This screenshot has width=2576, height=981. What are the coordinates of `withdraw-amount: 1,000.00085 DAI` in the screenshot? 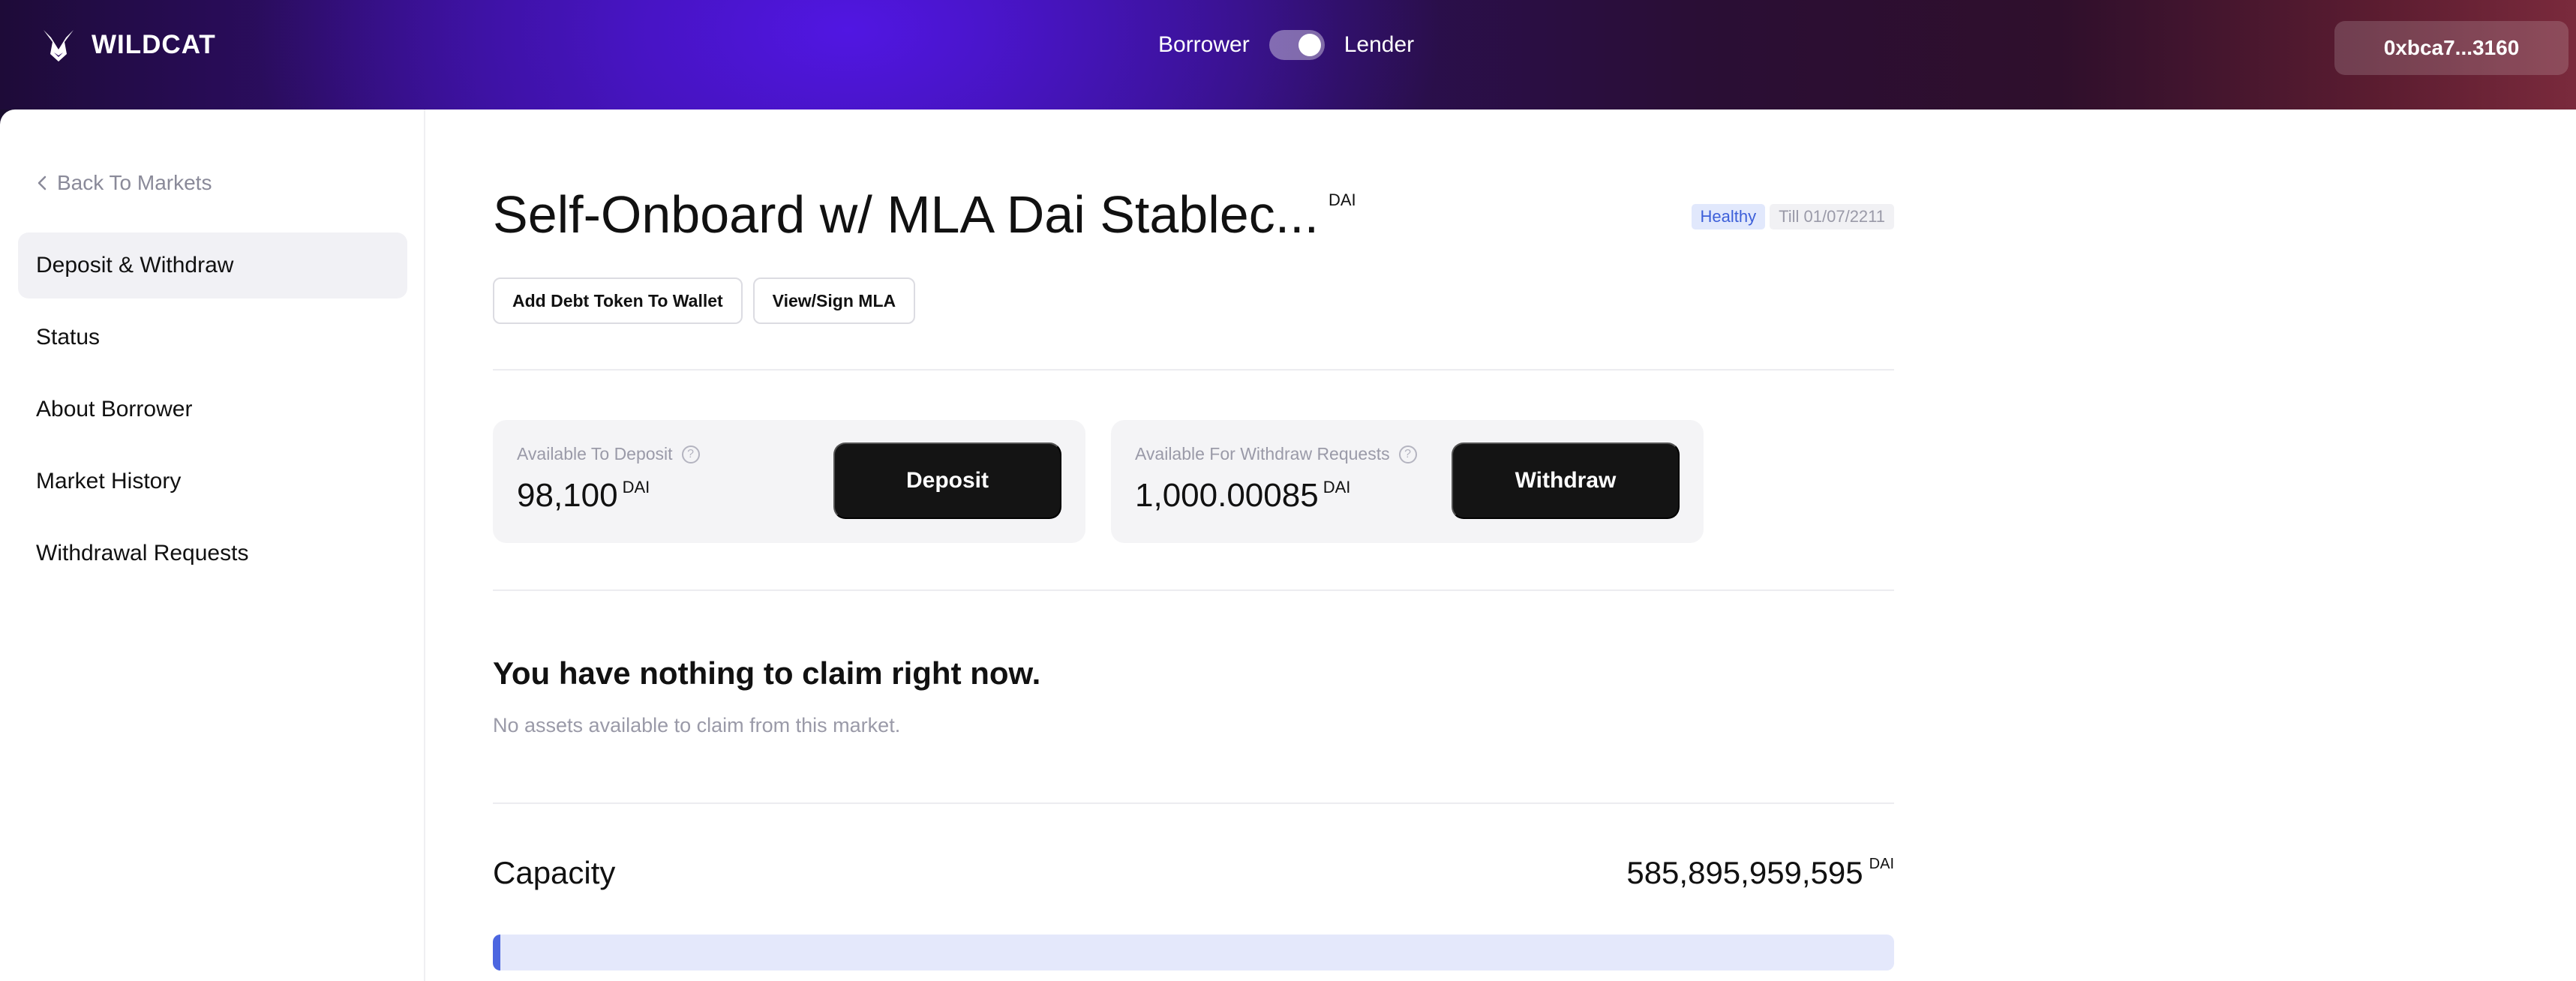 It's located at (1242, 495).